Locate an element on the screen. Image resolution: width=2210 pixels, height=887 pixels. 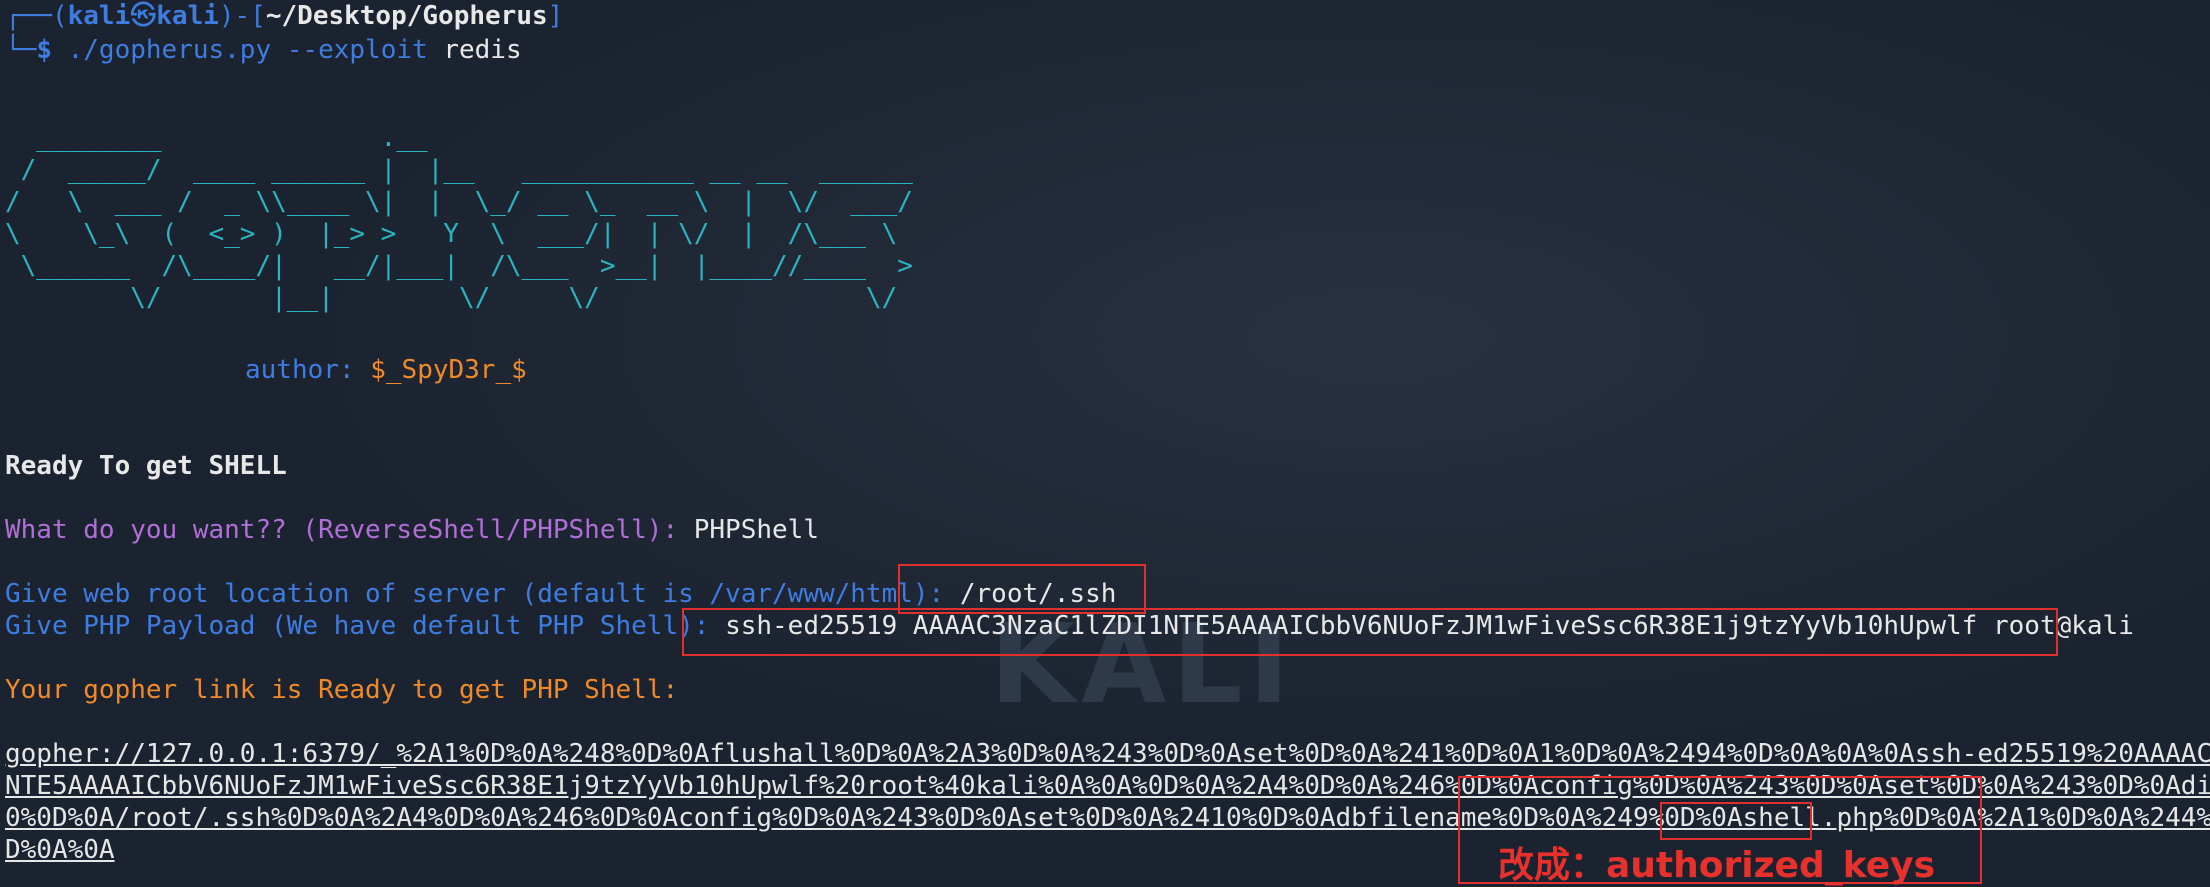
highlight-payload is located at coordinates (1370, 632).